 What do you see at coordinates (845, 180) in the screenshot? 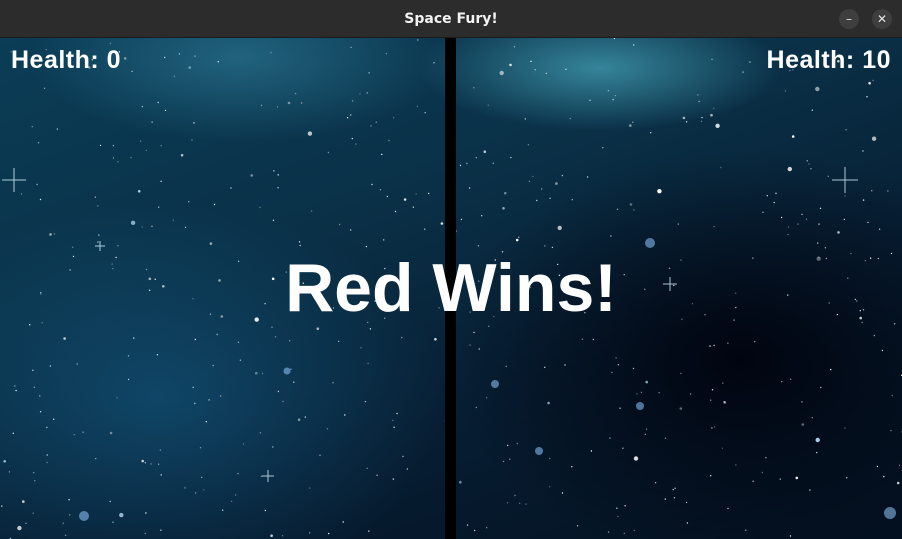
I see `sparkle-star` at bounding box center [845, 180].